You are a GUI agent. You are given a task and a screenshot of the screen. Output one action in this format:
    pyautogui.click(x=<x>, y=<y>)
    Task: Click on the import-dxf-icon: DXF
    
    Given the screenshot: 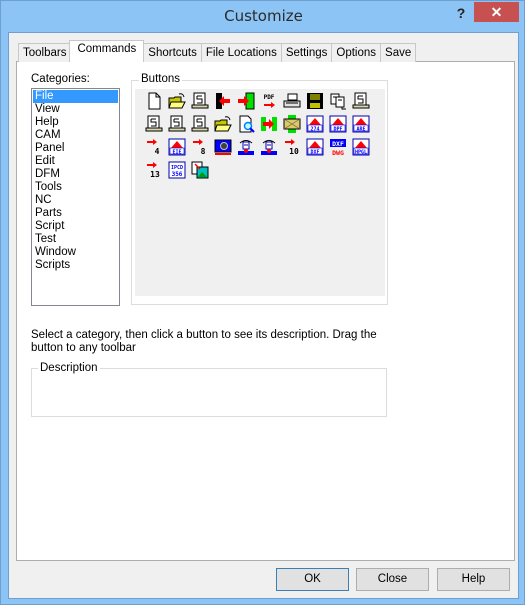 What is the action you would take?
    pyautogui.click(x=315, y=147)
    